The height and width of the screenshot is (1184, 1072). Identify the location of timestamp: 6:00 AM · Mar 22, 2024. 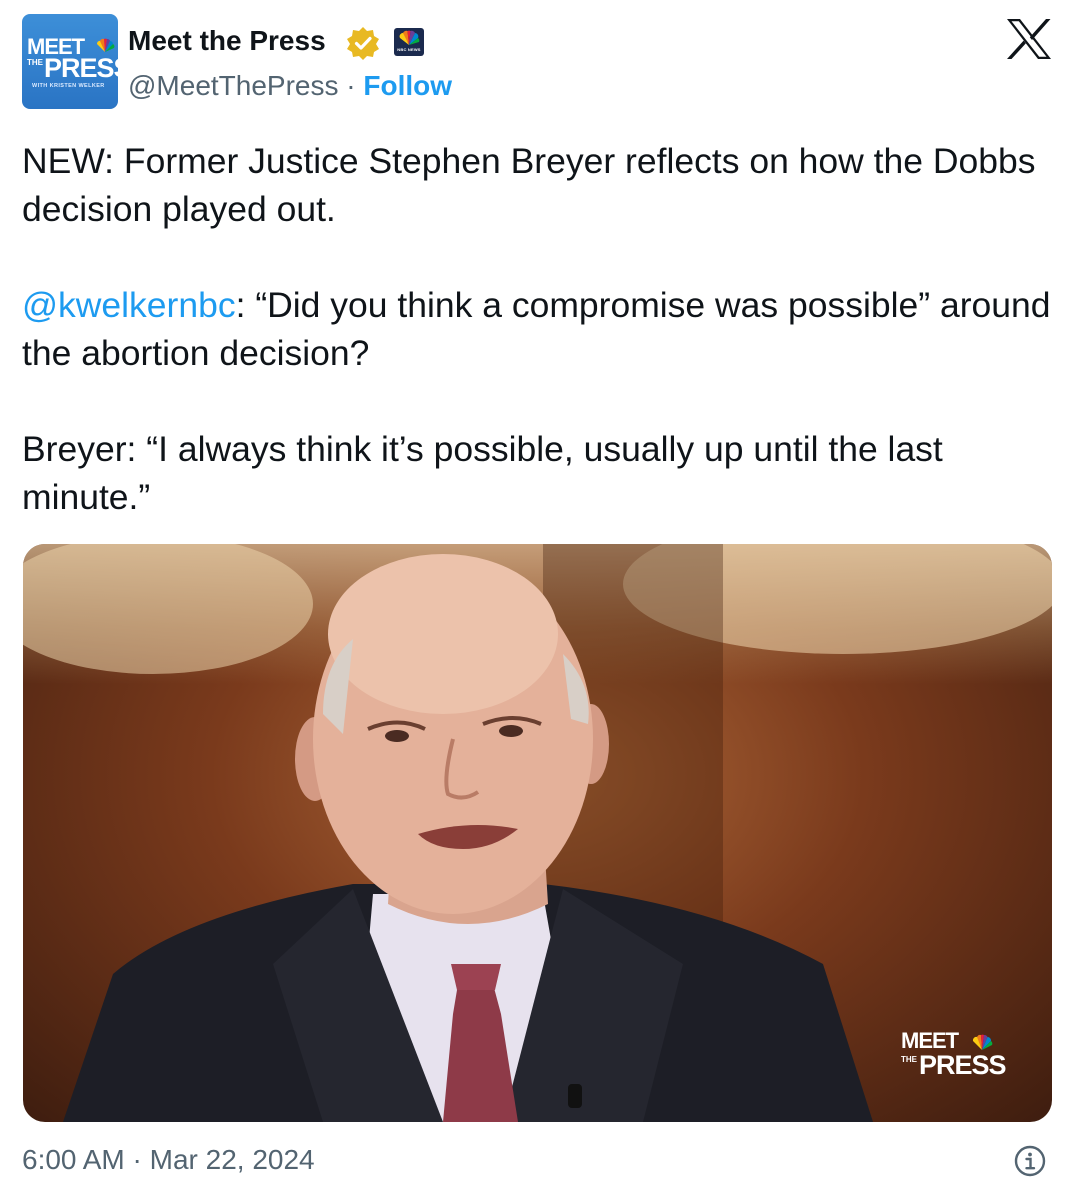
(168, 1160).